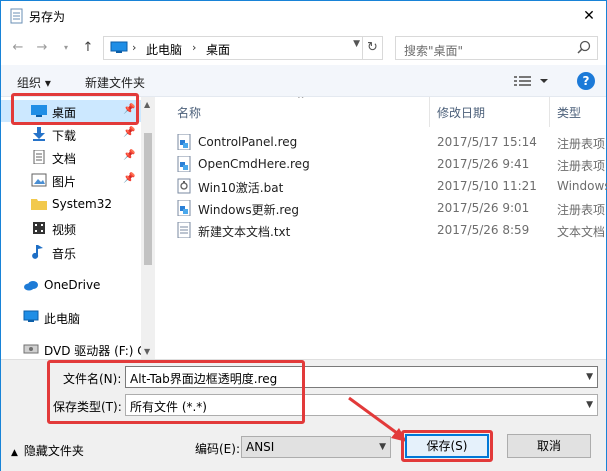 This screenshot has height=471, width=607. What do you see at coordinates (533, 81) in the screenshot?
I see `view-options-icon` at bounding box center [533, 81].